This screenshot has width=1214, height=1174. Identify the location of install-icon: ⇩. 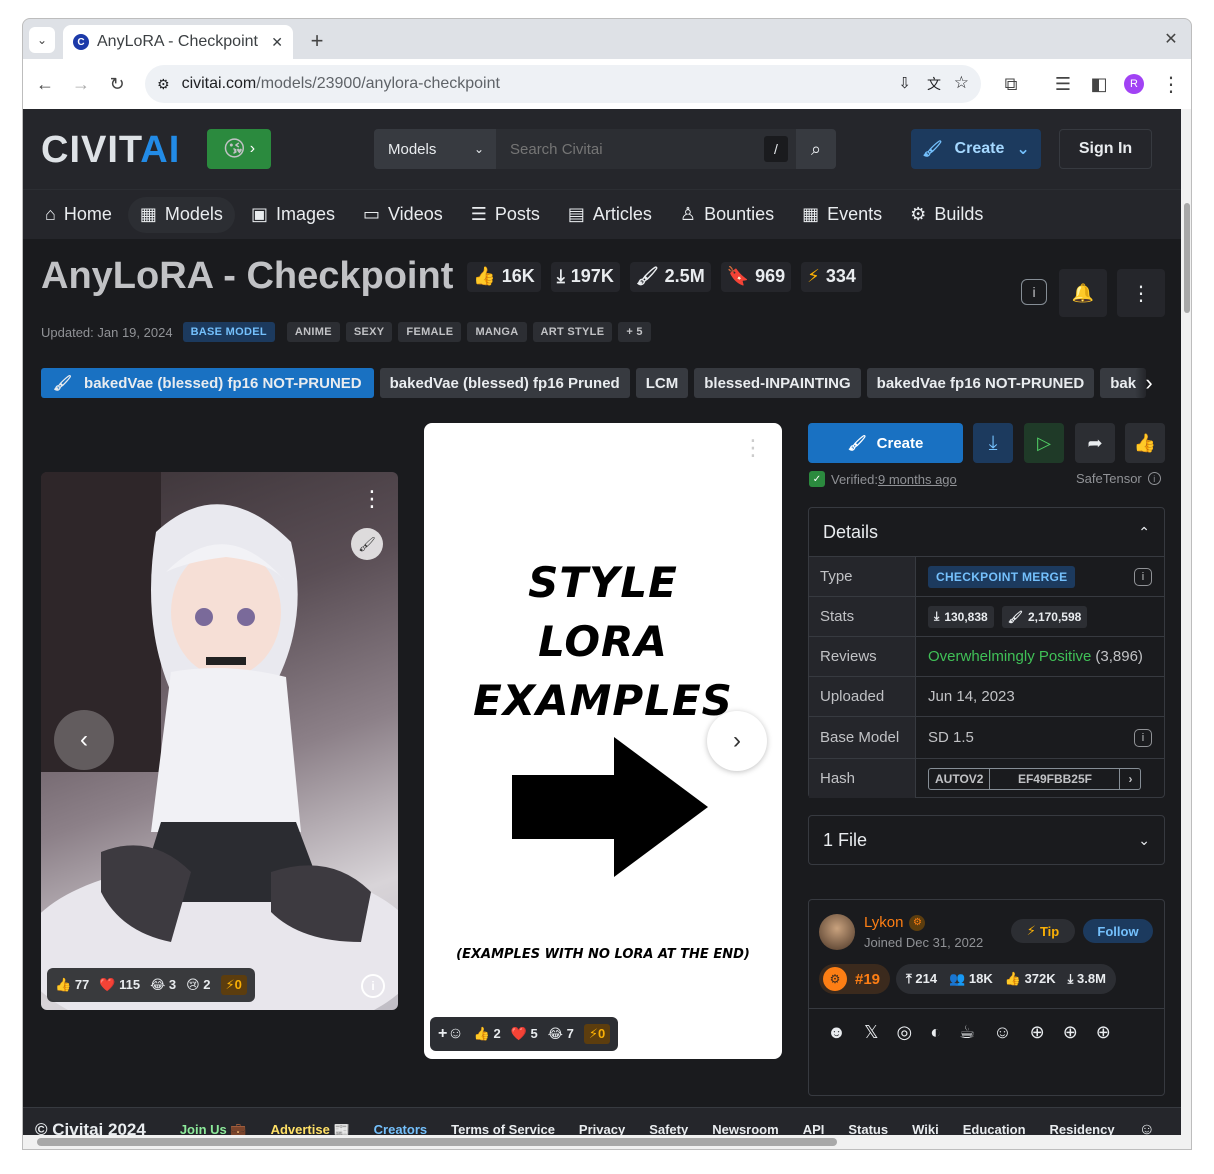
(904, 83).